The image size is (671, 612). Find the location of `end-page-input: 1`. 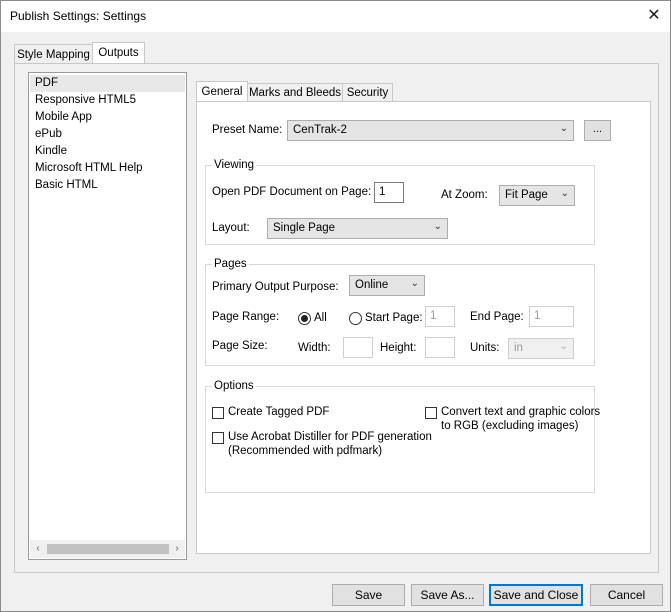

end-page-input: 1 is located at coordinates (551, 316).